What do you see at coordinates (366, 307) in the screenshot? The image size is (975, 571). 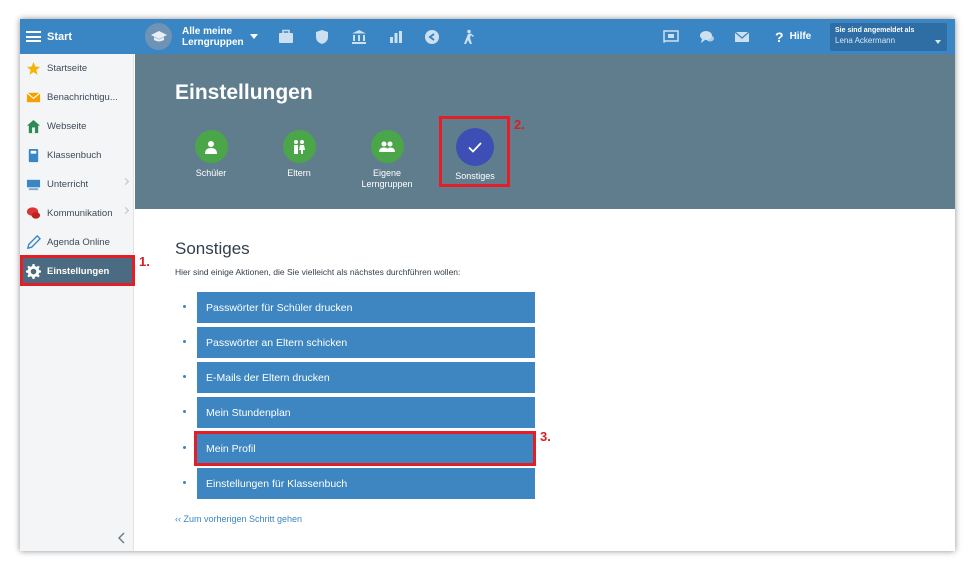 I see `print-student-passwords-button: Passwörter für Schüler drucken` at bounding box center [366, 307].